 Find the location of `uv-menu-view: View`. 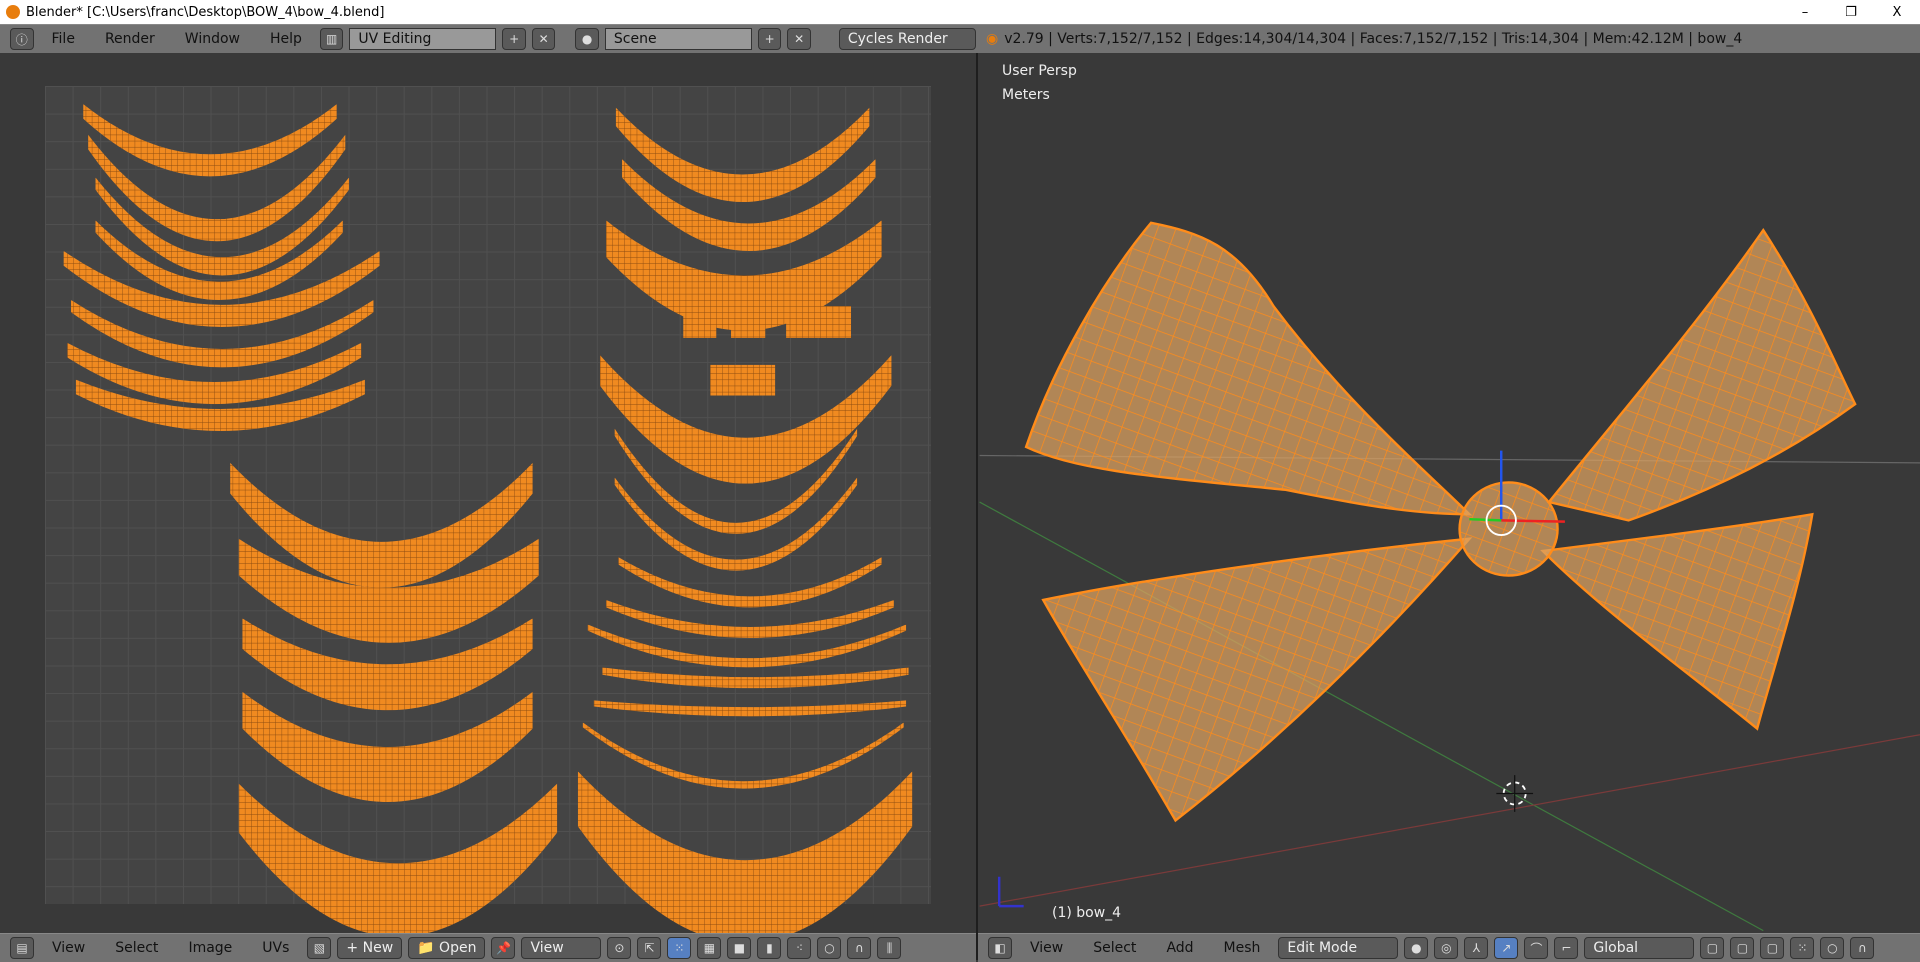

uv-menu-view: View is located at coordinates (68, 948).